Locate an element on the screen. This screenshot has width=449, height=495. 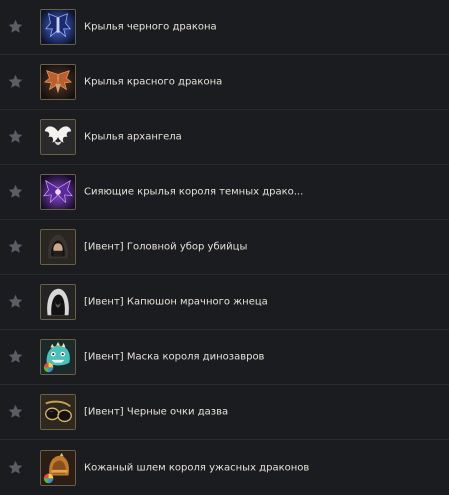
assassin-headgear-icon is located at coordinates (58, 247).